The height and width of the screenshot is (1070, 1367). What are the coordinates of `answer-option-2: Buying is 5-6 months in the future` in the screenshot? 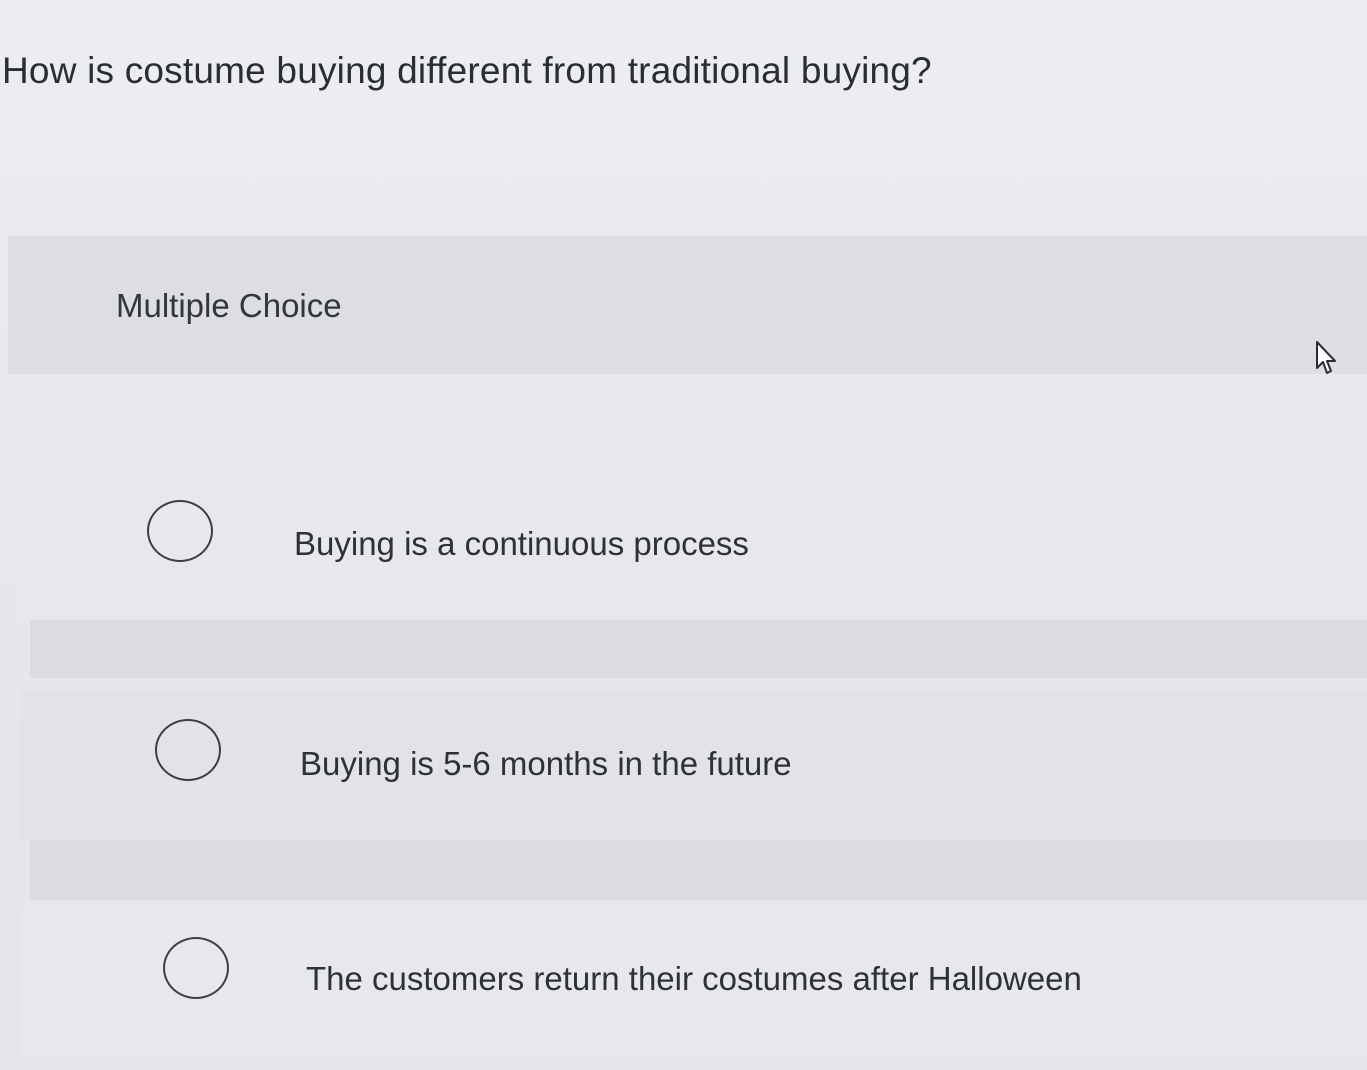 It's located at (693, 765).